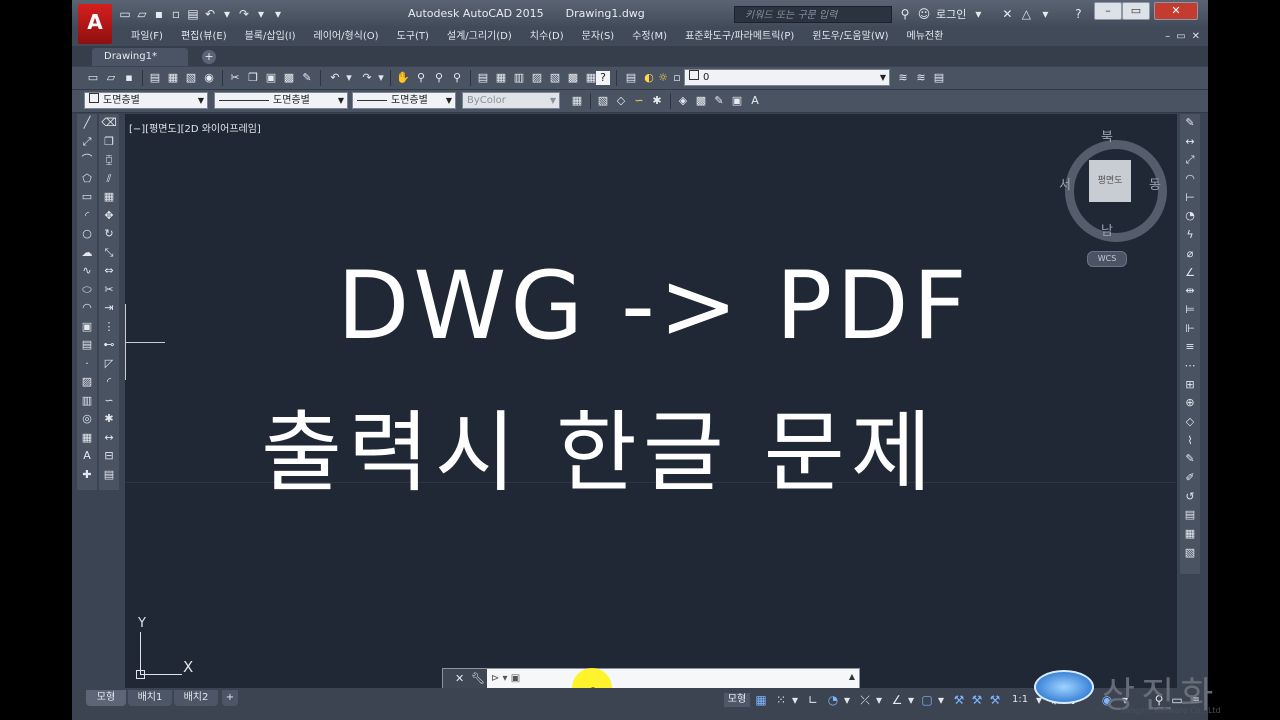  What do you see at coordinates (903, 78) in the screenshot?
I see `make-current-layer-icon: ≋` at bounding box center [903, 78].